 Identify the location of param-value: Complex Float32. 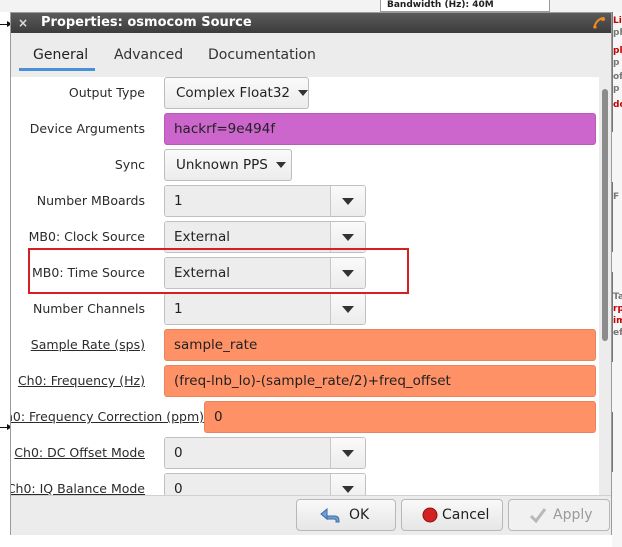
(233, 93).